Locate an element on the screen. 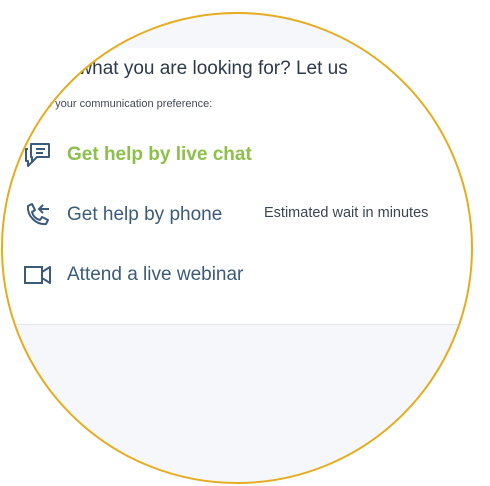  panel-headline: nd what you are looking for? Let us is located at coordinates (200, 68).